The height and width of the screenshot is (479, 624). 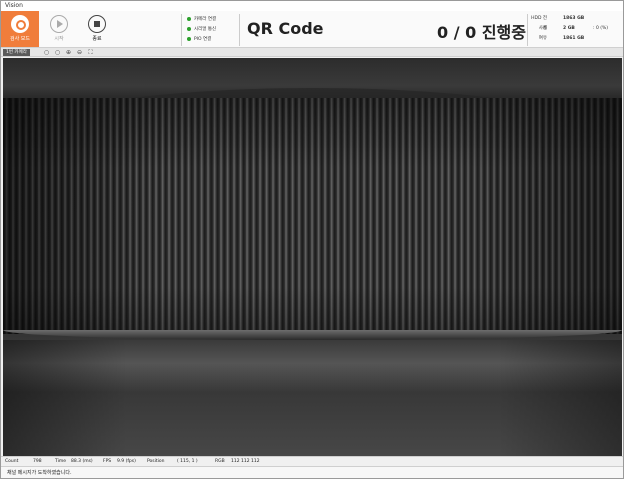 I want to click on hdd-used-percent: : 0 (%), so click(x=601, y=28).